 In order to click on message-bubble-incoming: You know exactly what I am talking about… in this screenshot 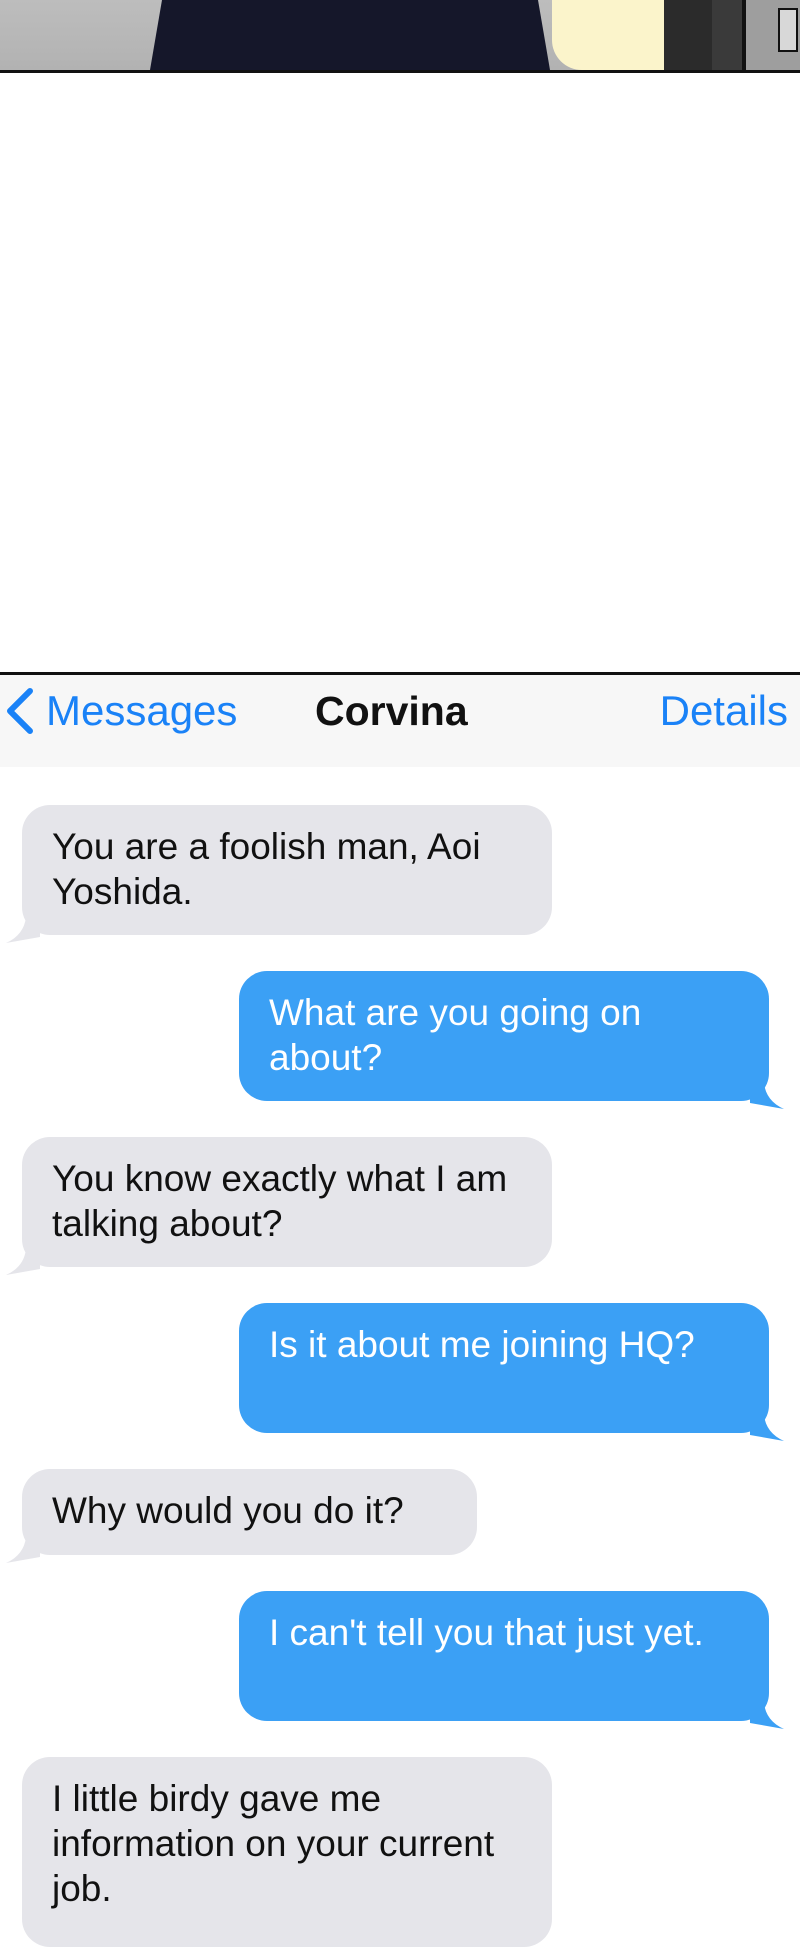, I will do `click(287, 1202)`.